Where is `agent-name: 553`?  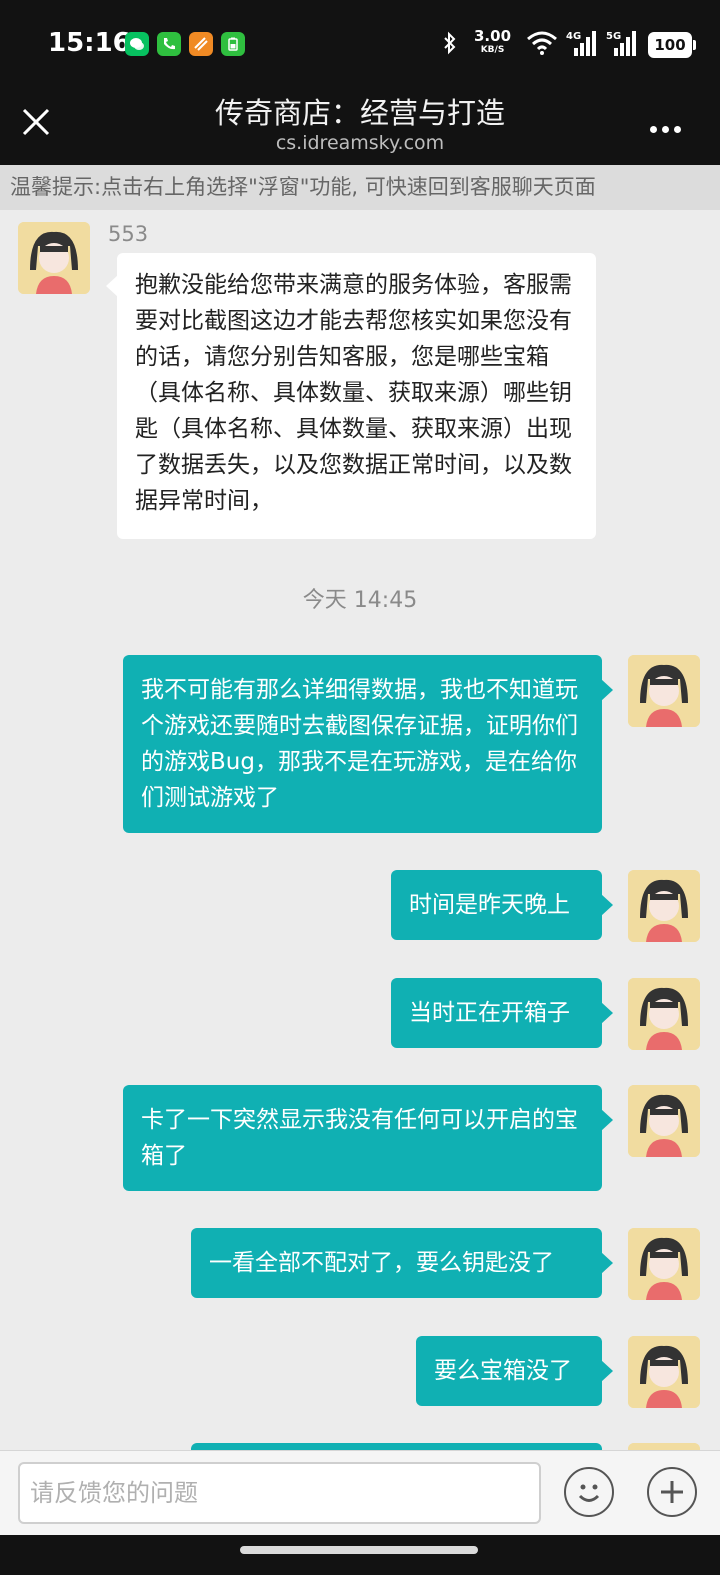
agent-name: 553 is located at coordinates (128, 234).